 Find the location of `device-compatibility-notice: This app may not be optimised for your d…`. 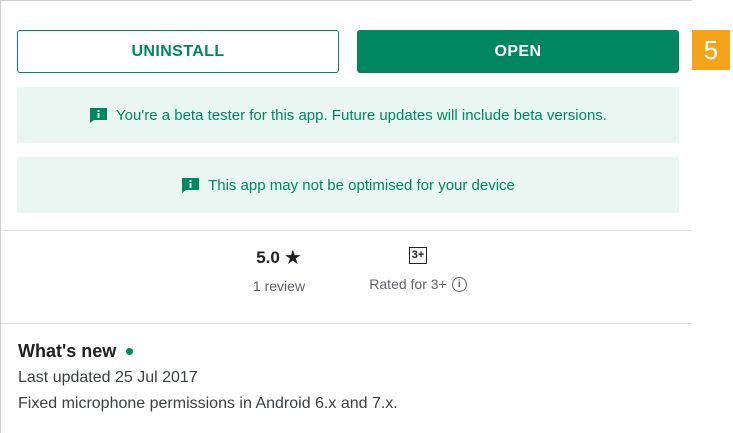

device-compatibility-notice: This app may not be optimised for your d… is located at coordinates (348, 185).